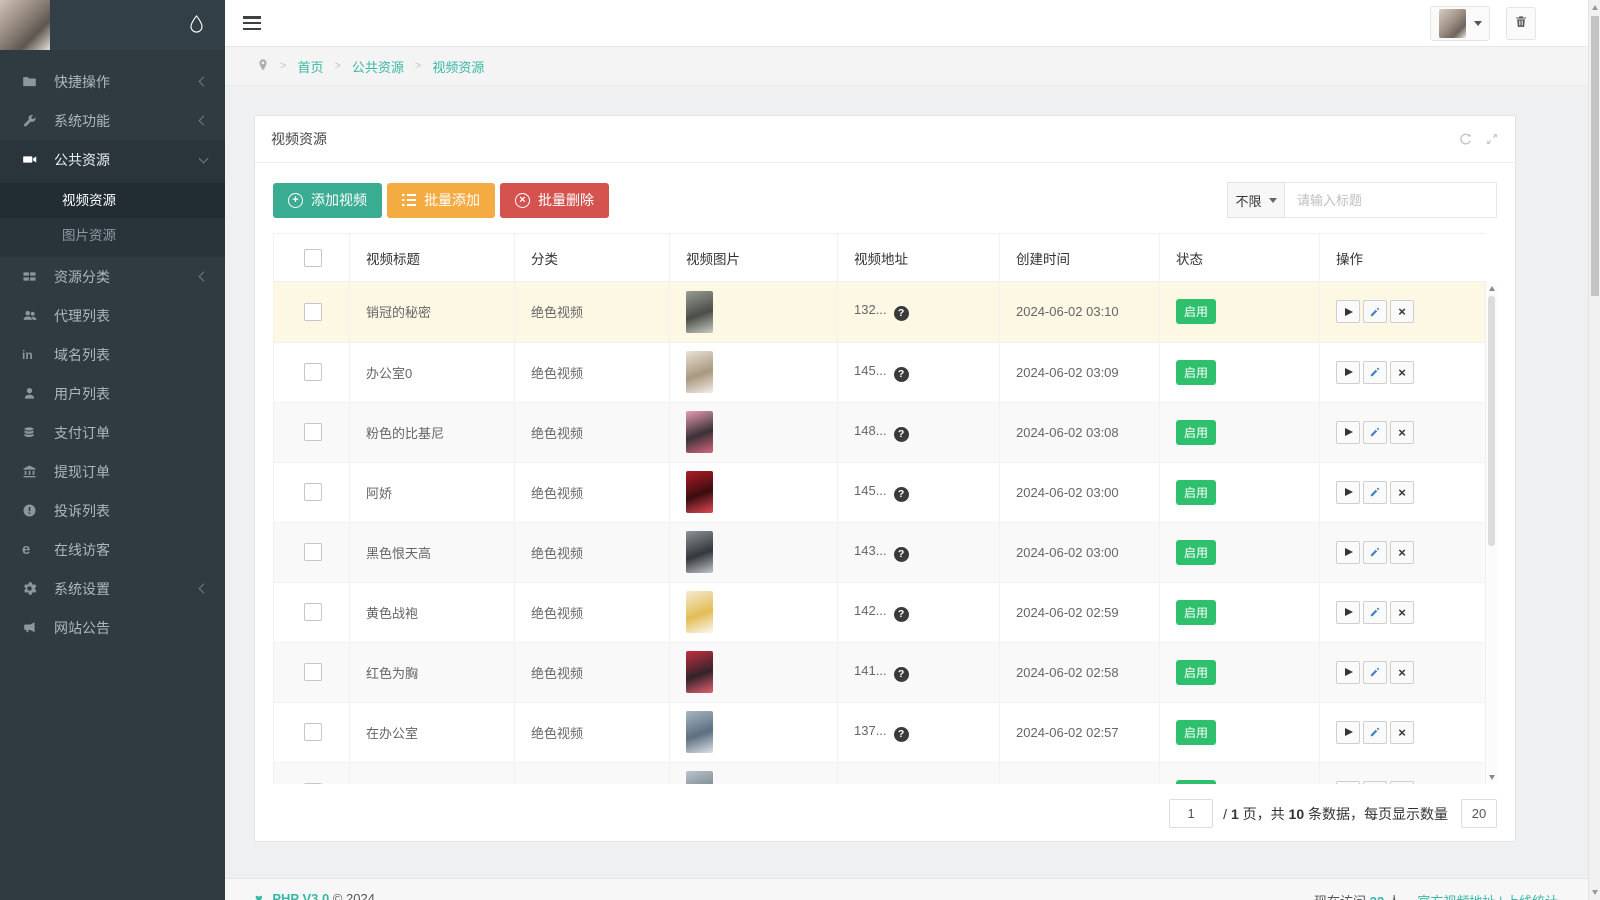 This screenshot has width=1600, height=900. What do you see at coordinates (1191, 813) in the screenshot?
I see `page-number-input` at bounding box center [1191, 813].